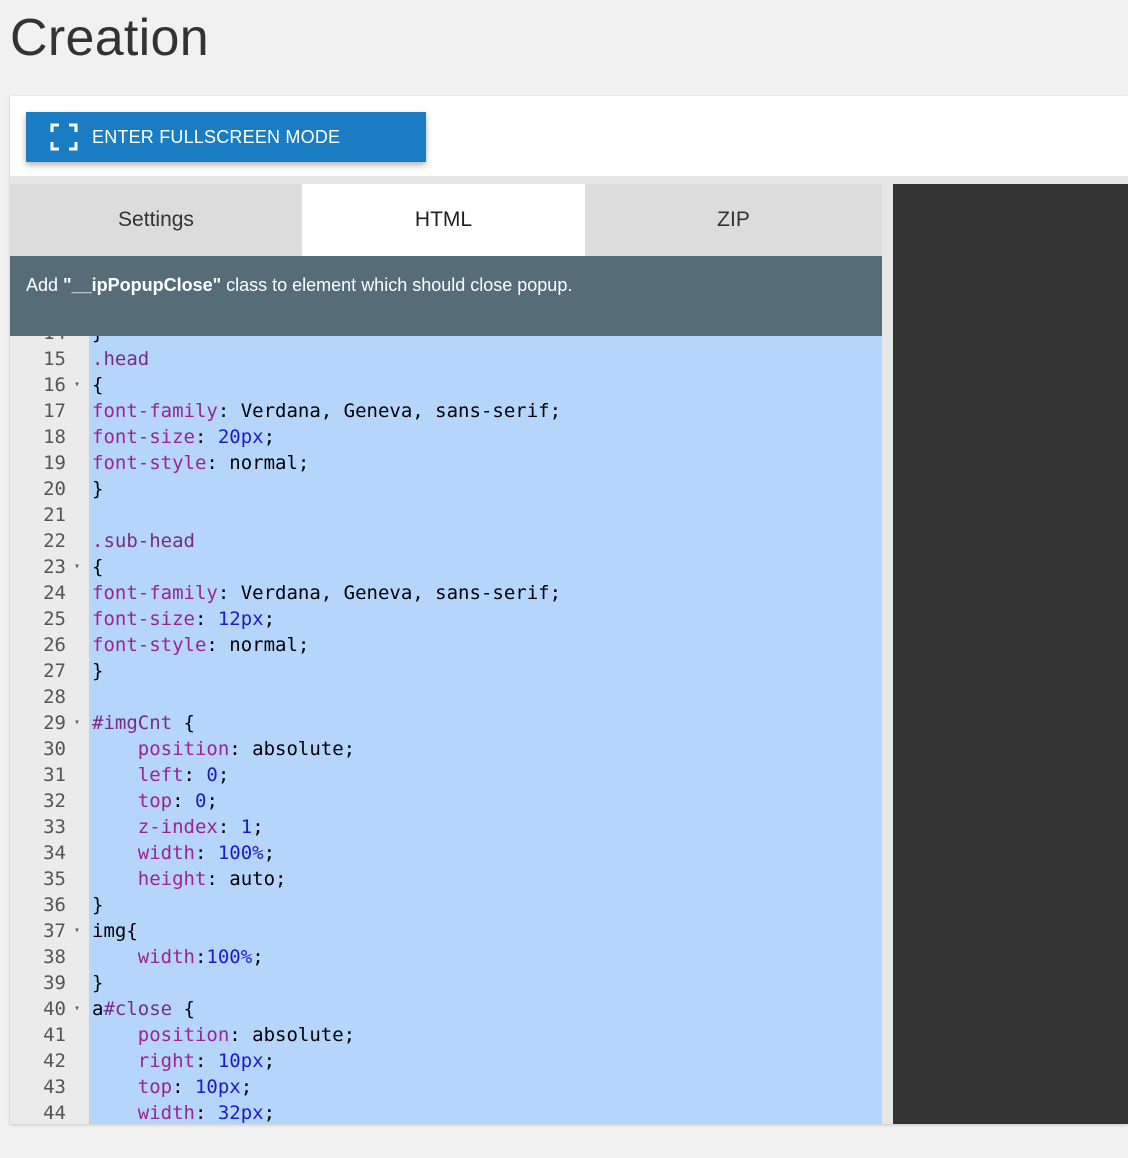  Describe the element at coordinates (443, 220) in the screenshot. I see `tab-html: HTML` at that location.